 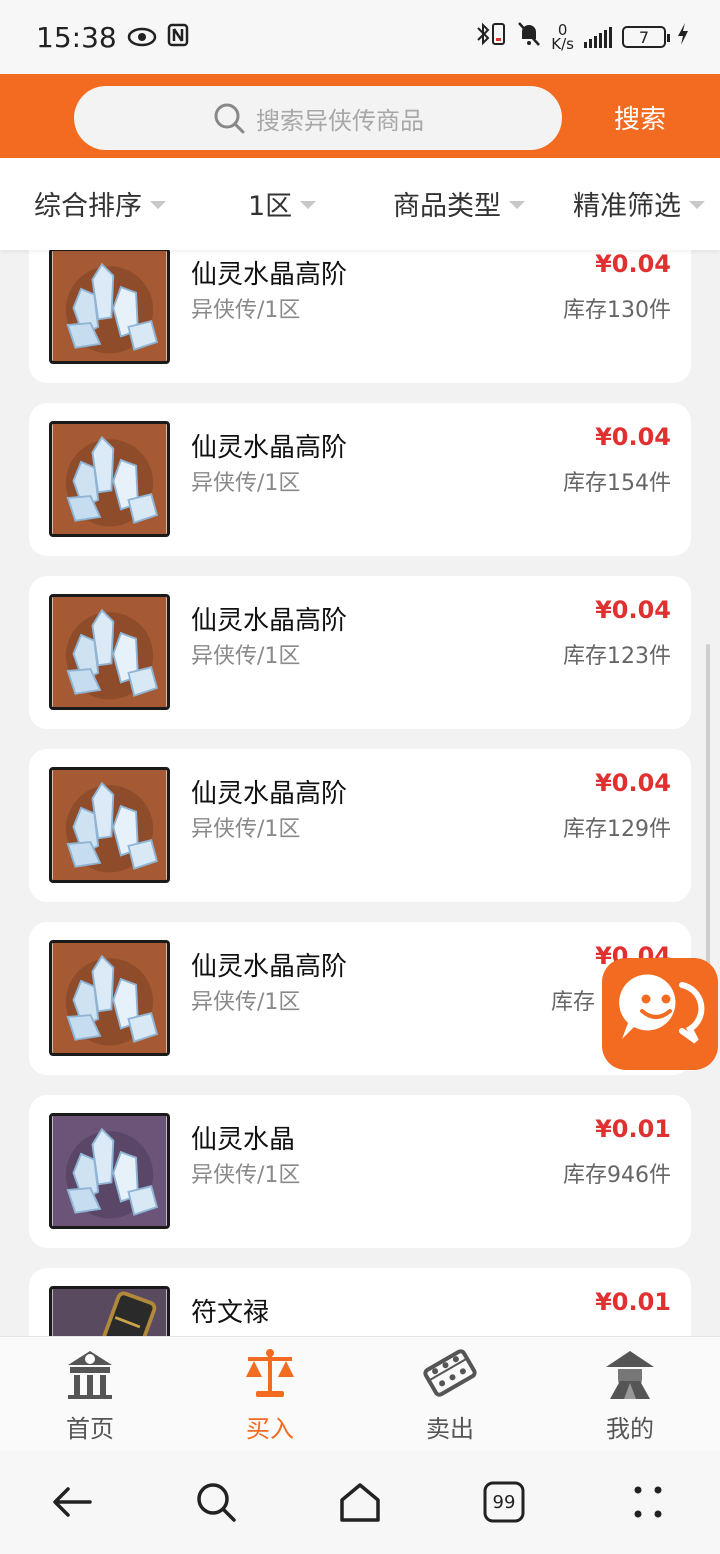 What do you see at coordinates (360, 998) in the screenshot?
I see `product-card: 仙灵水晶高阶 异侠传/1区 ¥0.04 库存` at bounding box center [360, 998].